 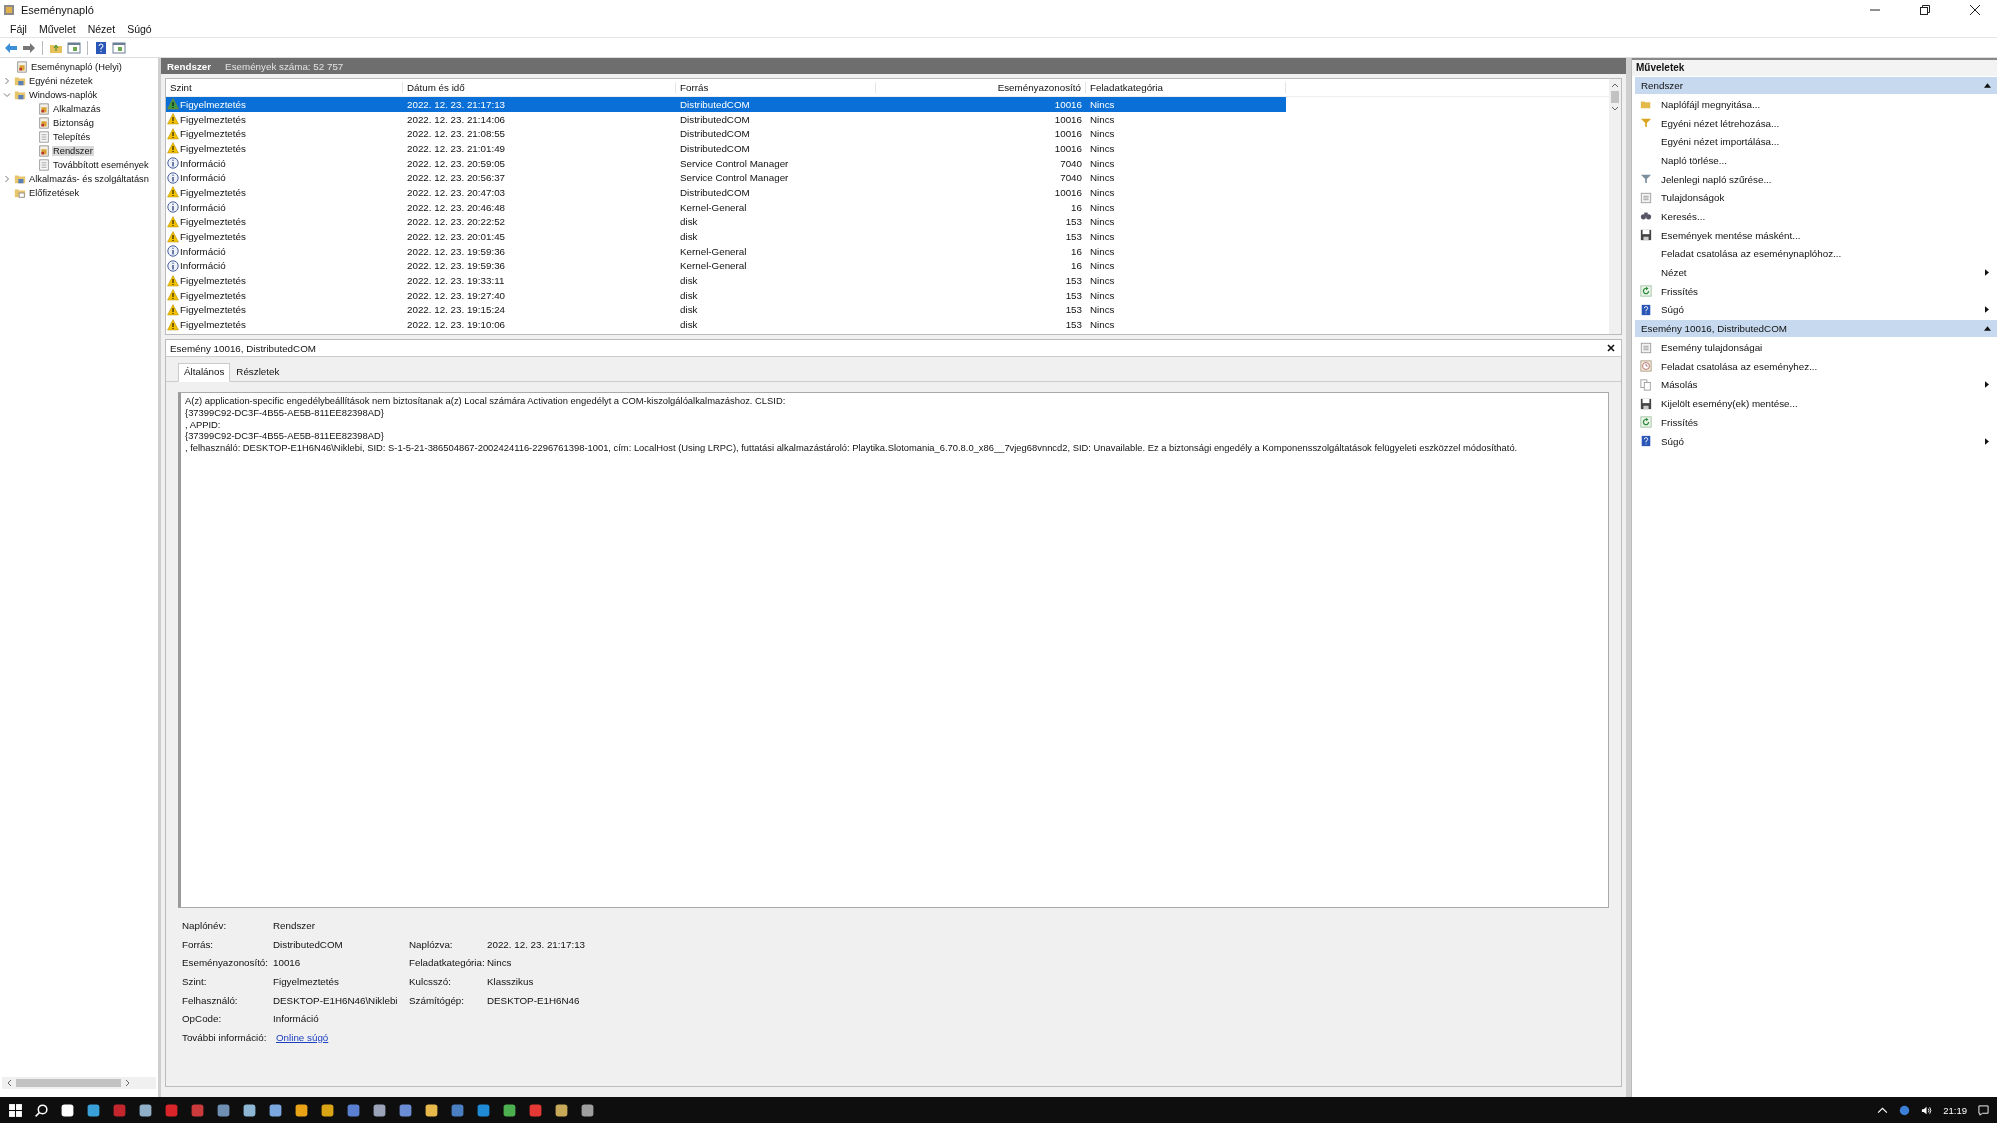 What do you see at coordinates (1646, 123) in the screenshot?
I see `filter-icon` at bounding box center [1646, 123].